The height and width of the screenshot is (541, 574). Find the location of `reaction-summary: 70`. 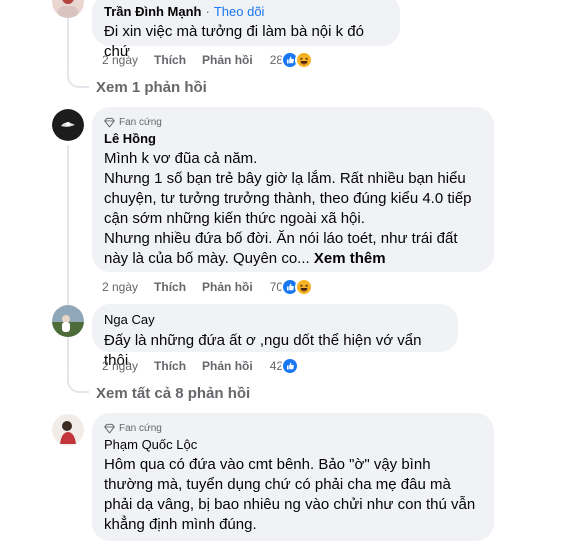

reaction-summary: 70 is located at coordinates (292, 287).